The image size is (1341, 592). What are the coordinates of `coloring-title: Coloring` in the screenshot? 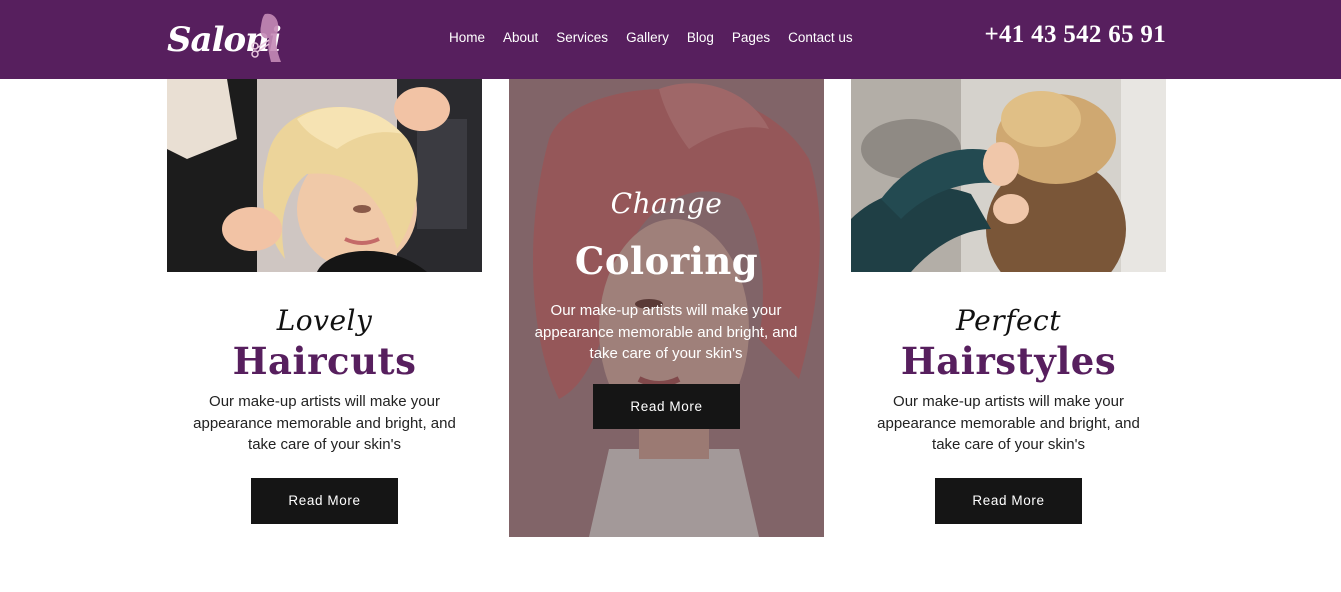 It's located at (666, 261).